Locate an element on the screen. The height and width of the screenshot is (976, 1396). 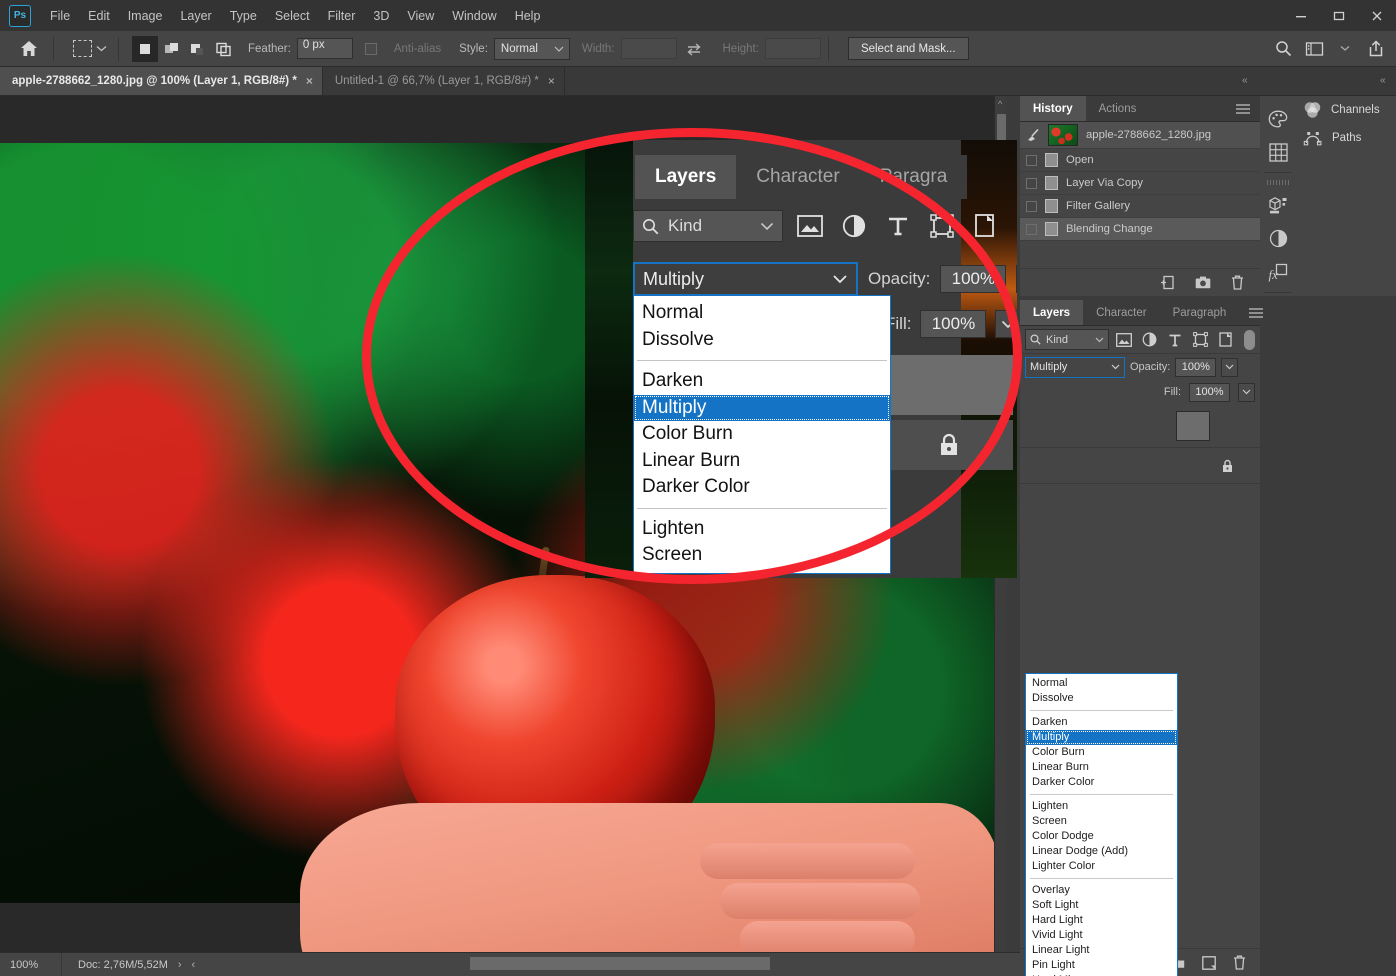
blend-mode-option-hard-light: Hard Light is located at coordinates (1101, 920).